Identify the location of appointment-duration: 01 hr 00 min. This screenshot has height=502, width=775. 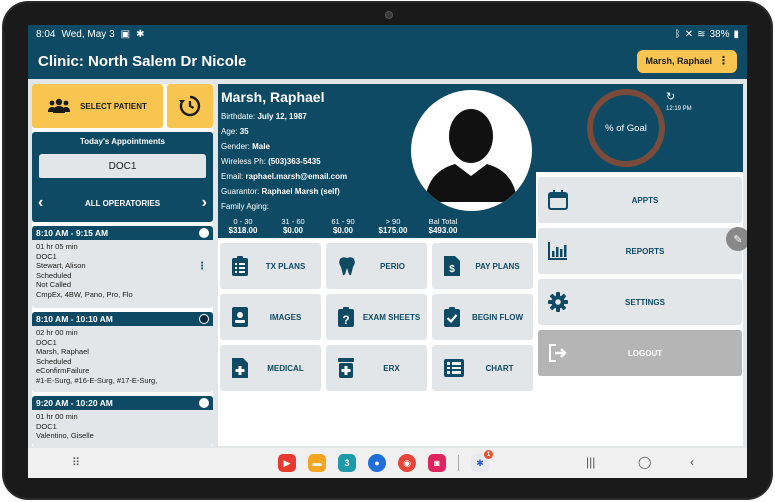
(57, 416).